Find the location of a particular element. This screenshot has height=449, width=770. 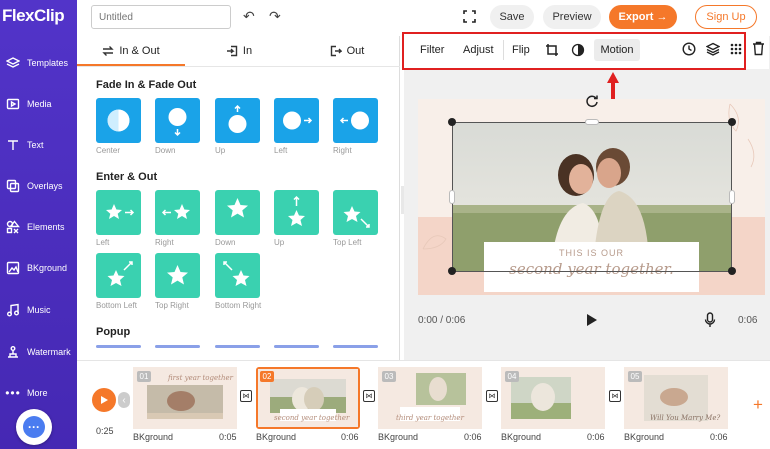

enter-tile-left is located at coordinates (118, 212).